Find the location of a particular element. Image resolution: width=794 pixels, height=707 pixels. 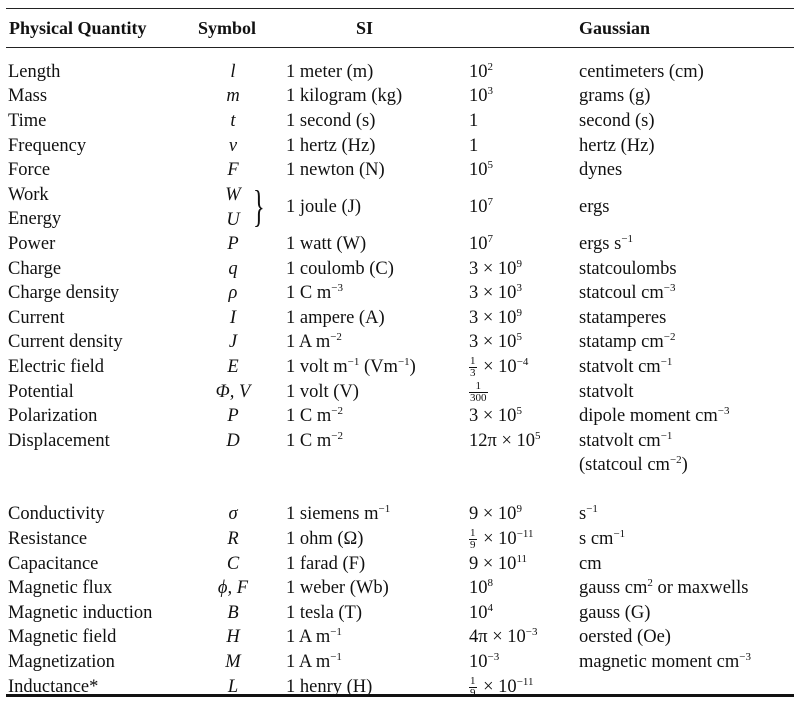

symbol-cell: J is located at coordinates (233, 342).